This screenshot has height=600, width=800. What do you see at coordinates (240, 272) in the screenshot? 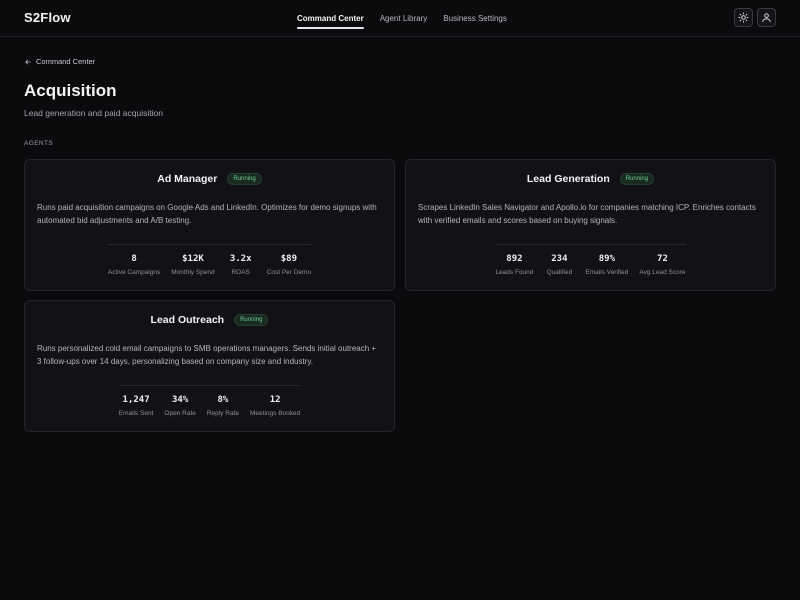
I see `stat-label: ROAS` at bounding box center [240, 272].